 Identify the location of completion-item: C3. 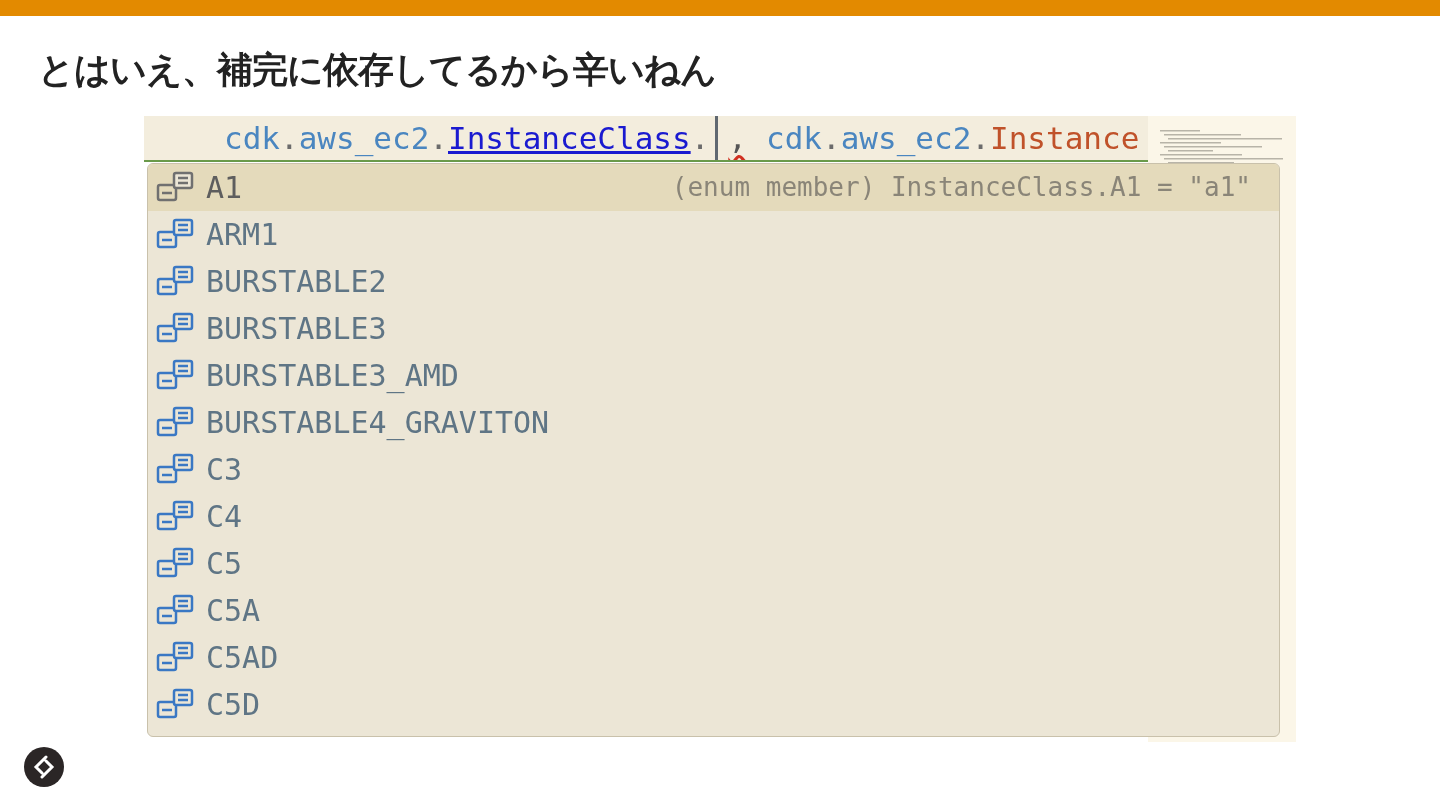
(713, 469).